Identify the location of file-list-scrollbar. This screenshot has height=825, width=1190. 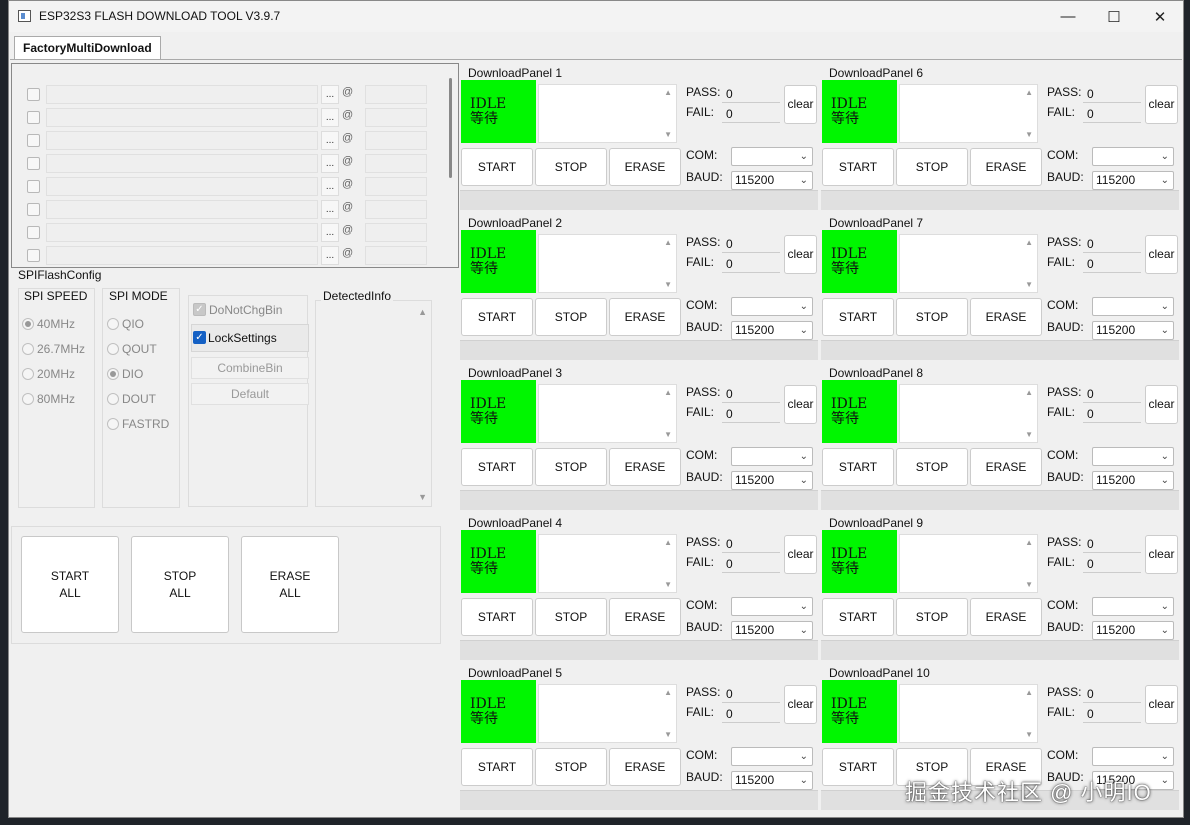
(450, 128).